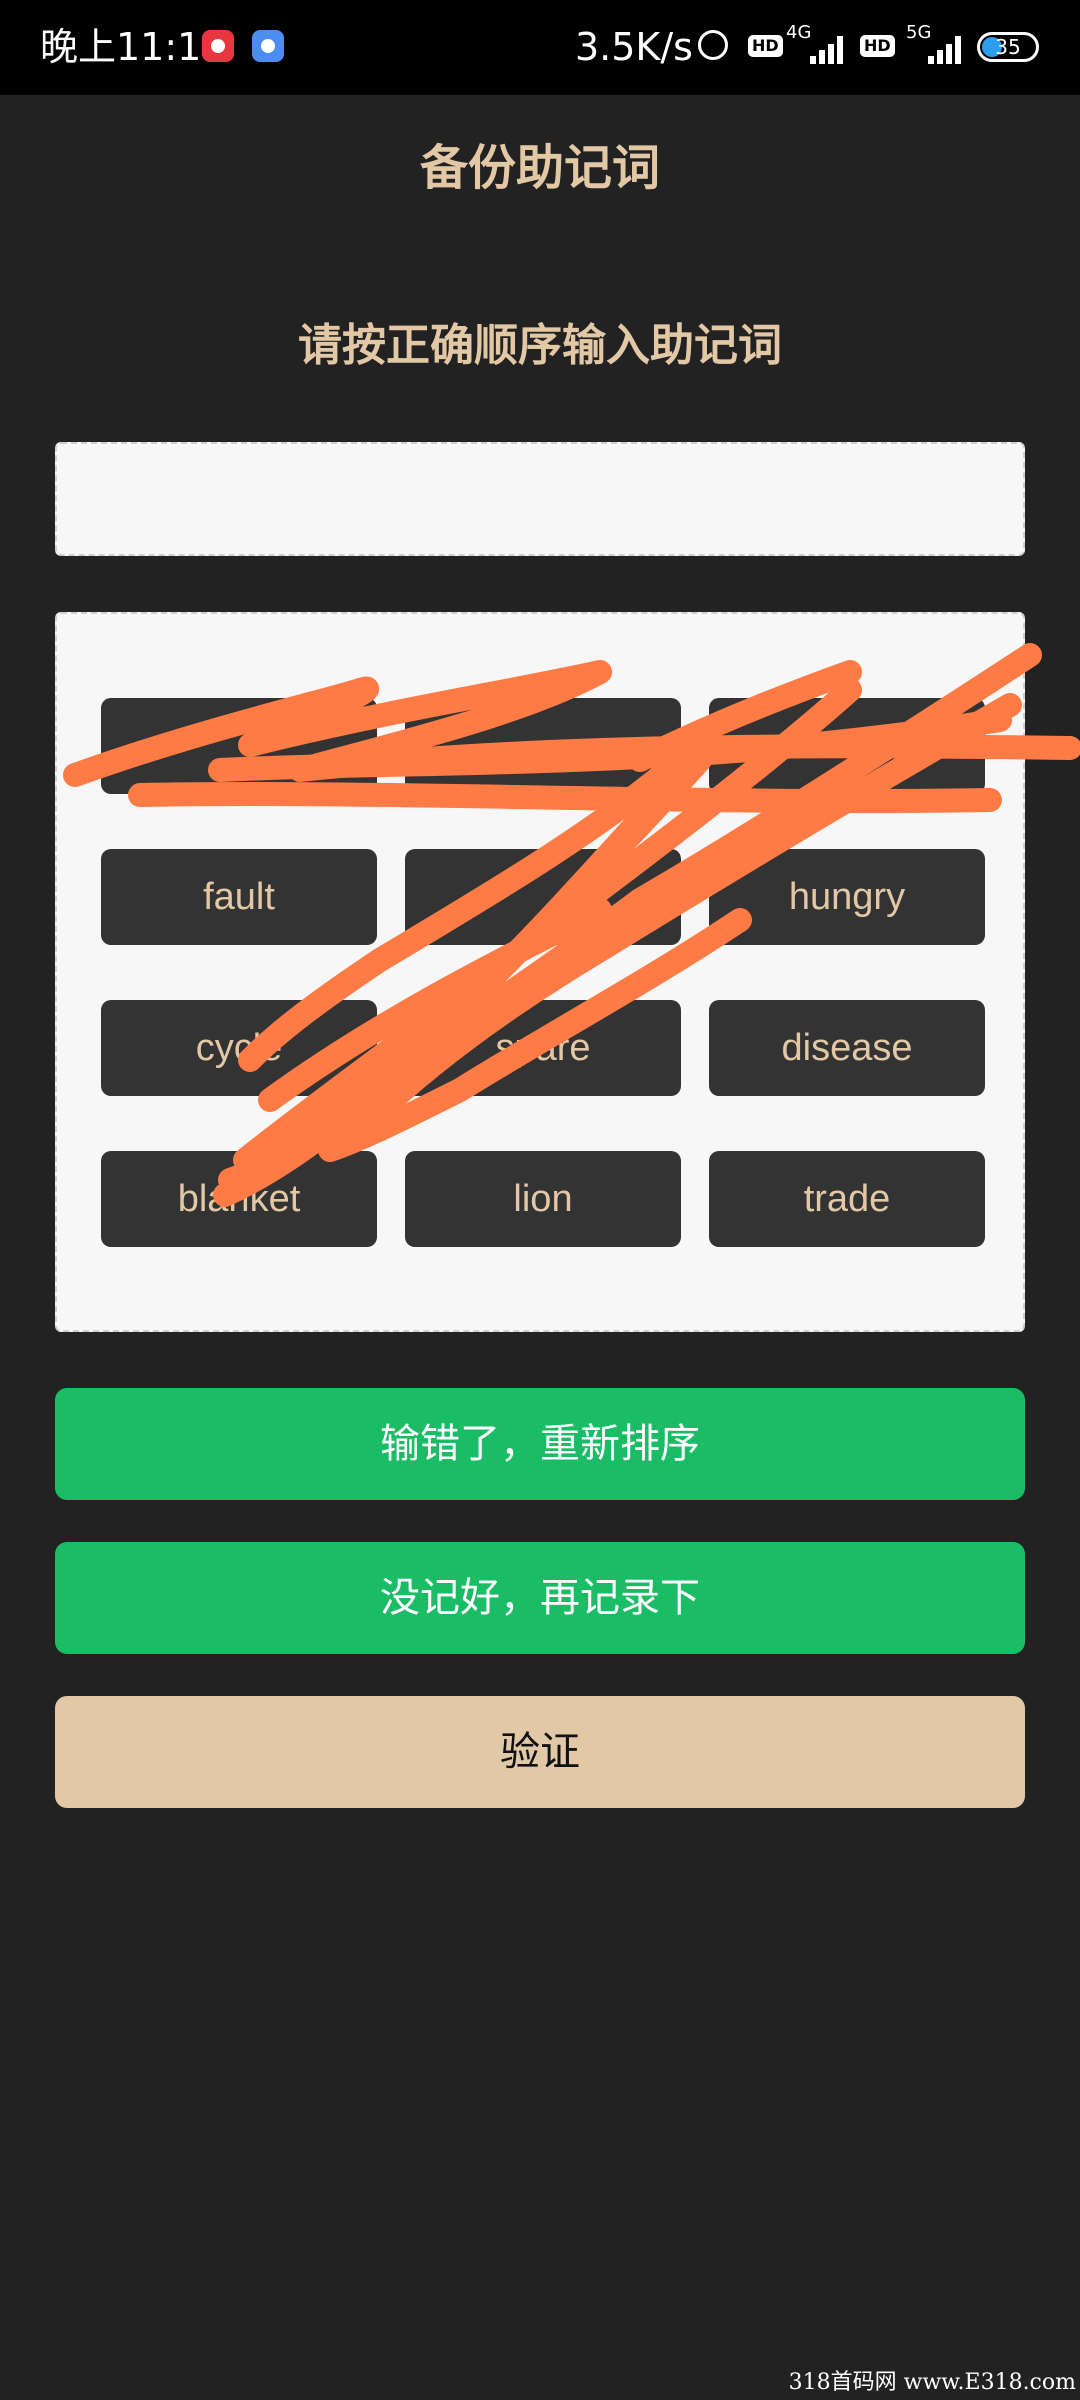  I want to click on battery-icon: 35, so click(1008, 47).